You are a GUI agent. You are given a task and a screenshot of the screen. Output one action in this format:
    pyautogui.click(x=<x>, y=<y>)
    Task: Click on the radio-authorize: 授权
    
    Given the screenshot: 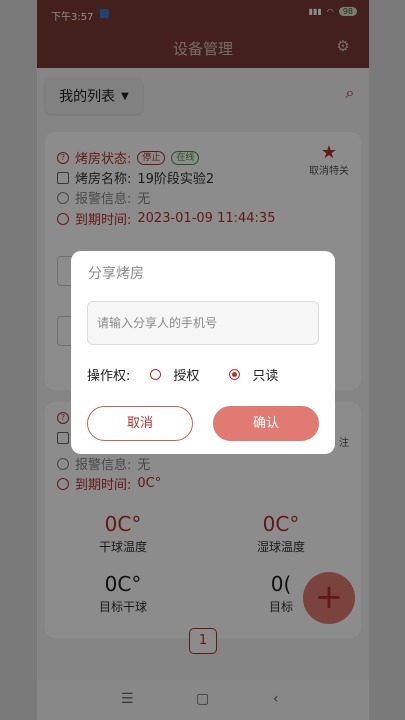 What is the action you would take?
    pyautogui.click(x=174, y=374)
    